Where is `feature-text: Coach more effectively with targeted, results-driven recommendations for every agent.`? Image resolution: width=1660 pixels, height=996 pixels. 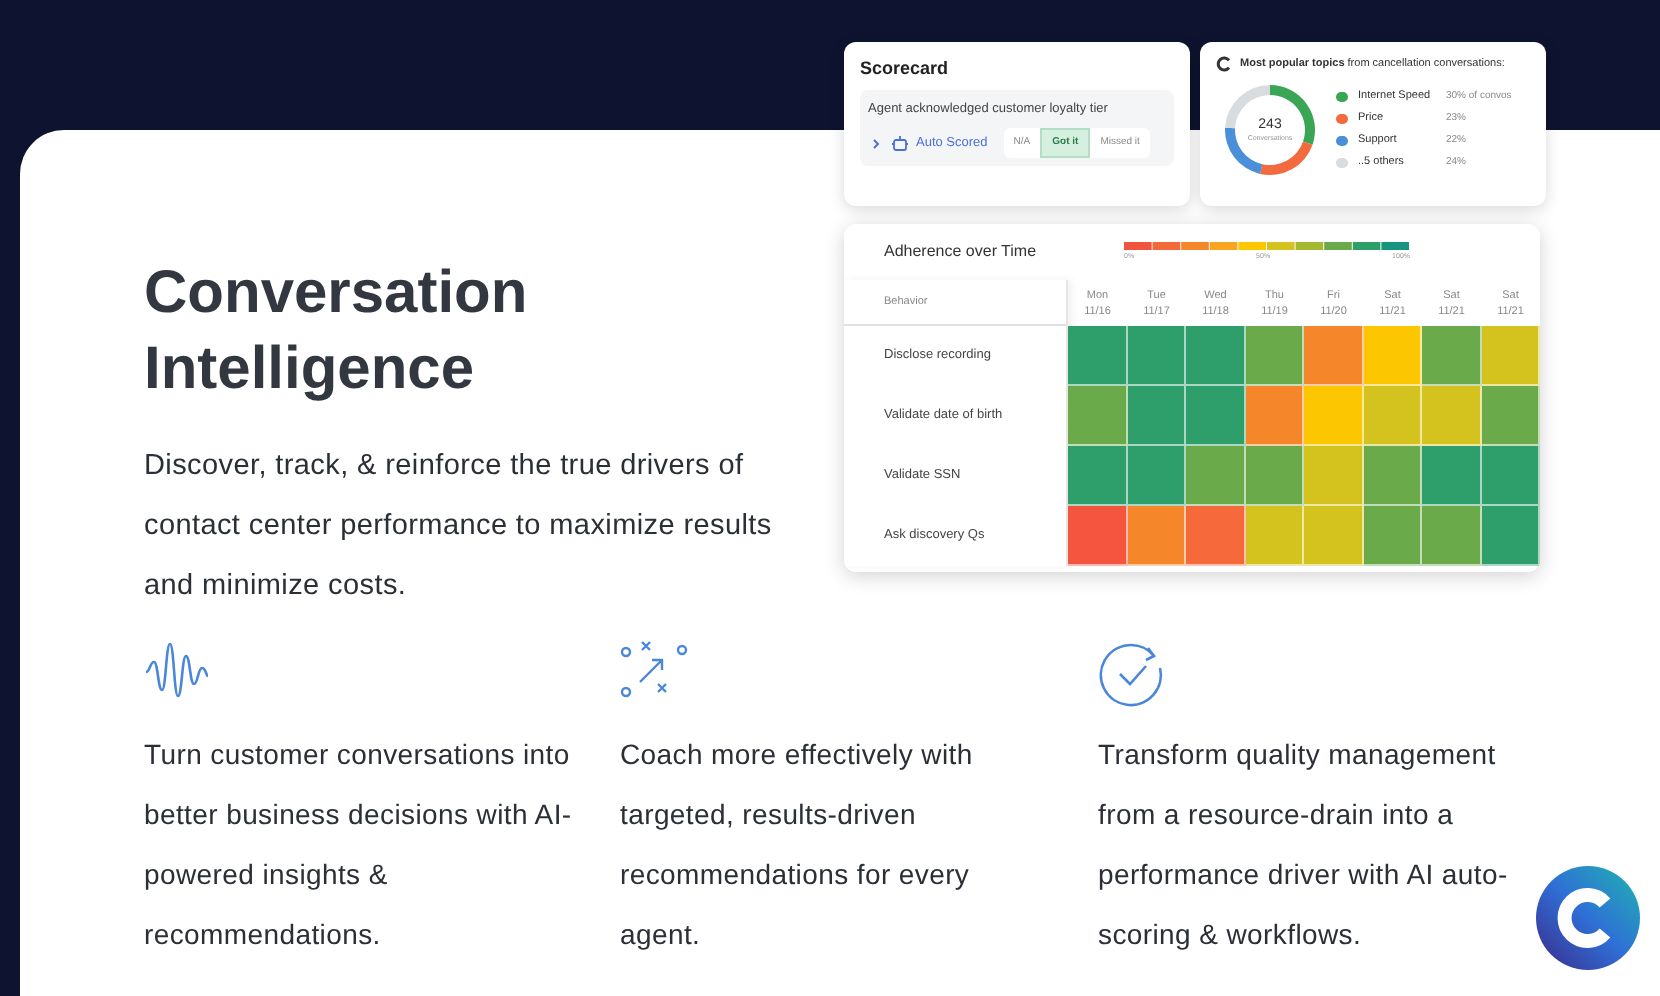 feature-text: Coach more effectively with targeted, results-driven recommendations for every agent. is located at coordinates (797, 845).